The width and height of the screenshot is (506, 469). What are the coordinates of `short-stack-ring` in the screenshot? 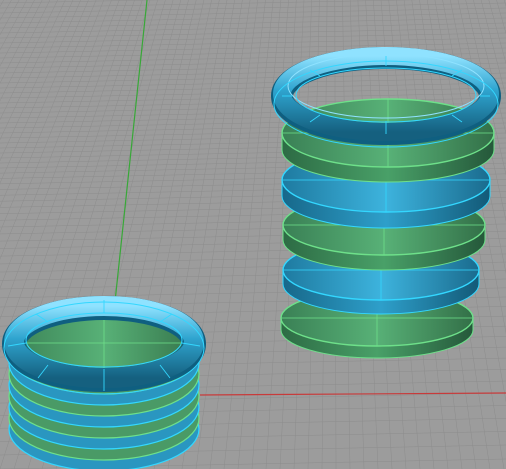 It's located at (104, 345).